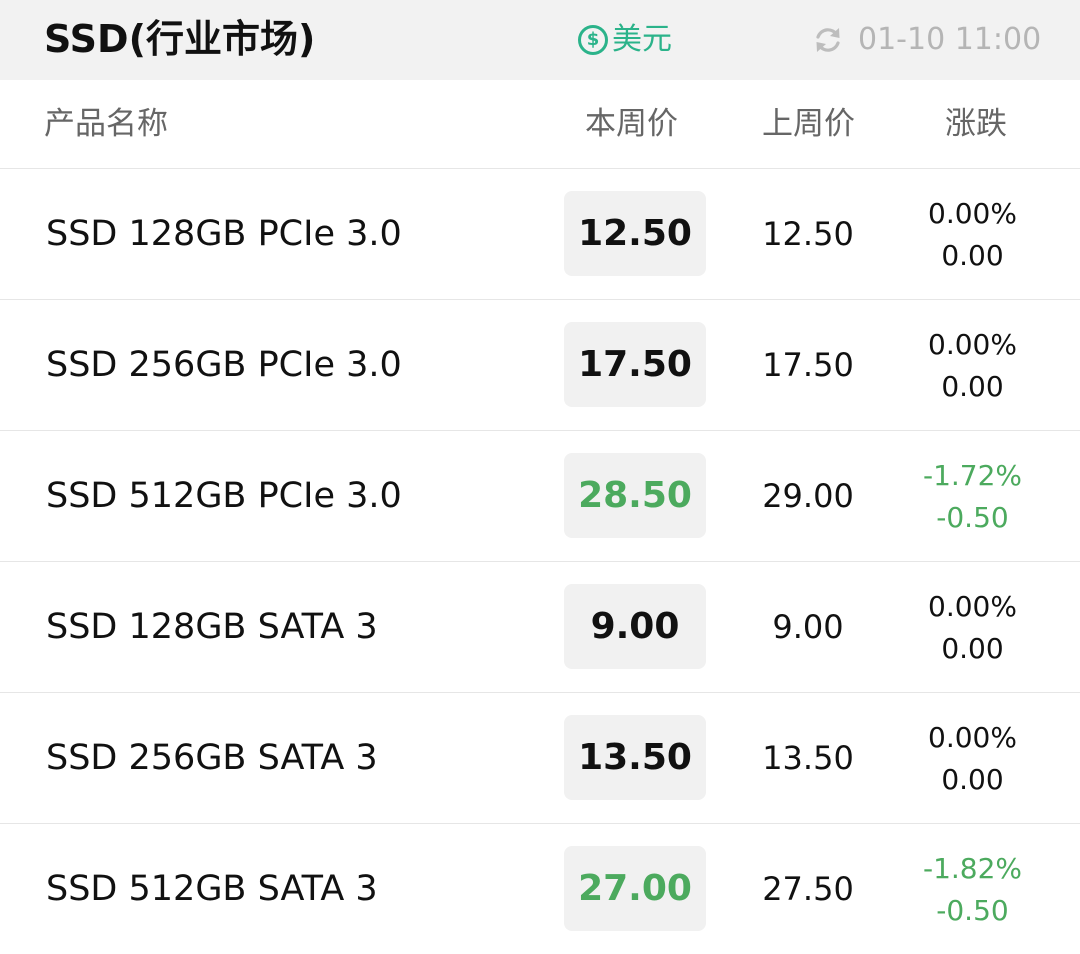 Image resolution: width=1080 pixels, height=954 pixels. Describe the element at coordinates (635, 888) in the screenshot. I see `this-week-price: 27.00` at that location.